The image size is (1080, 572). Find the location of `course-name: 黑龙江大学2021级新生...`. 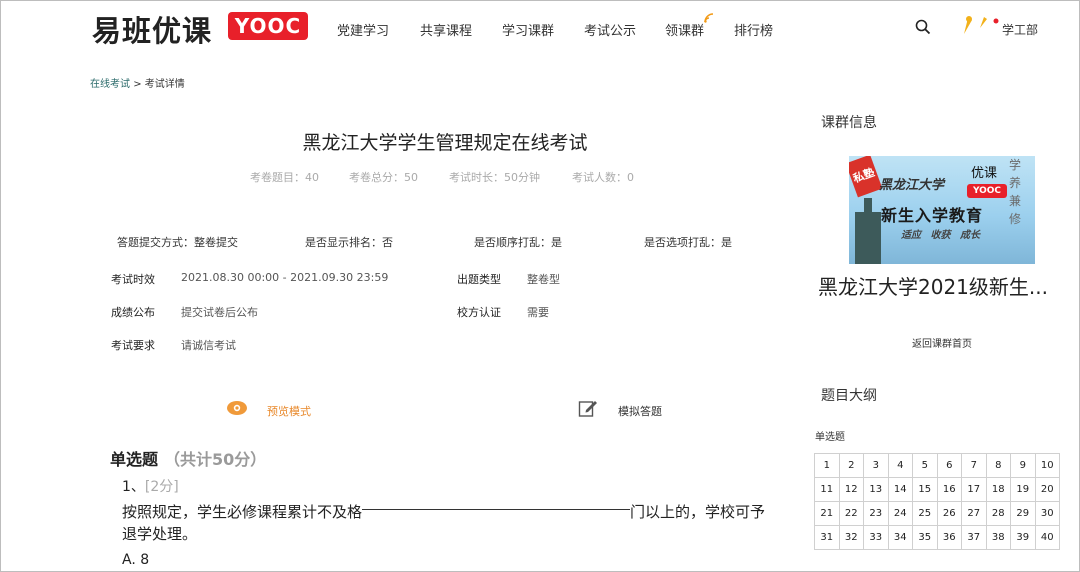

course-name: 黑龙江大学2021级新生... is located at coordinates (940, 285).